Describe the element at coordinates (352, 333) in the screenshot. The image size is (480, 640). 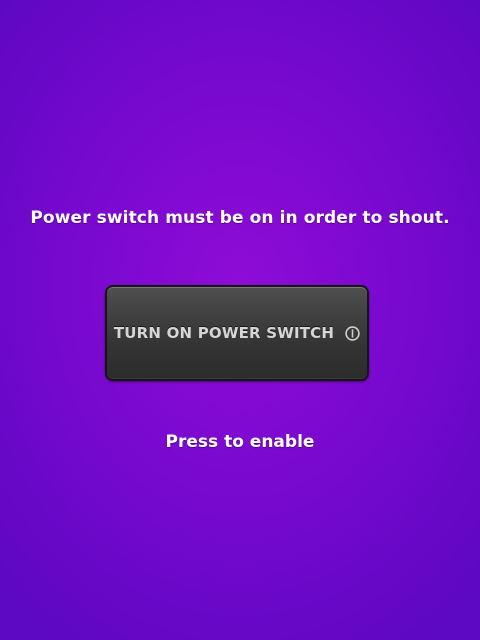
I see `info-icon` at that location.